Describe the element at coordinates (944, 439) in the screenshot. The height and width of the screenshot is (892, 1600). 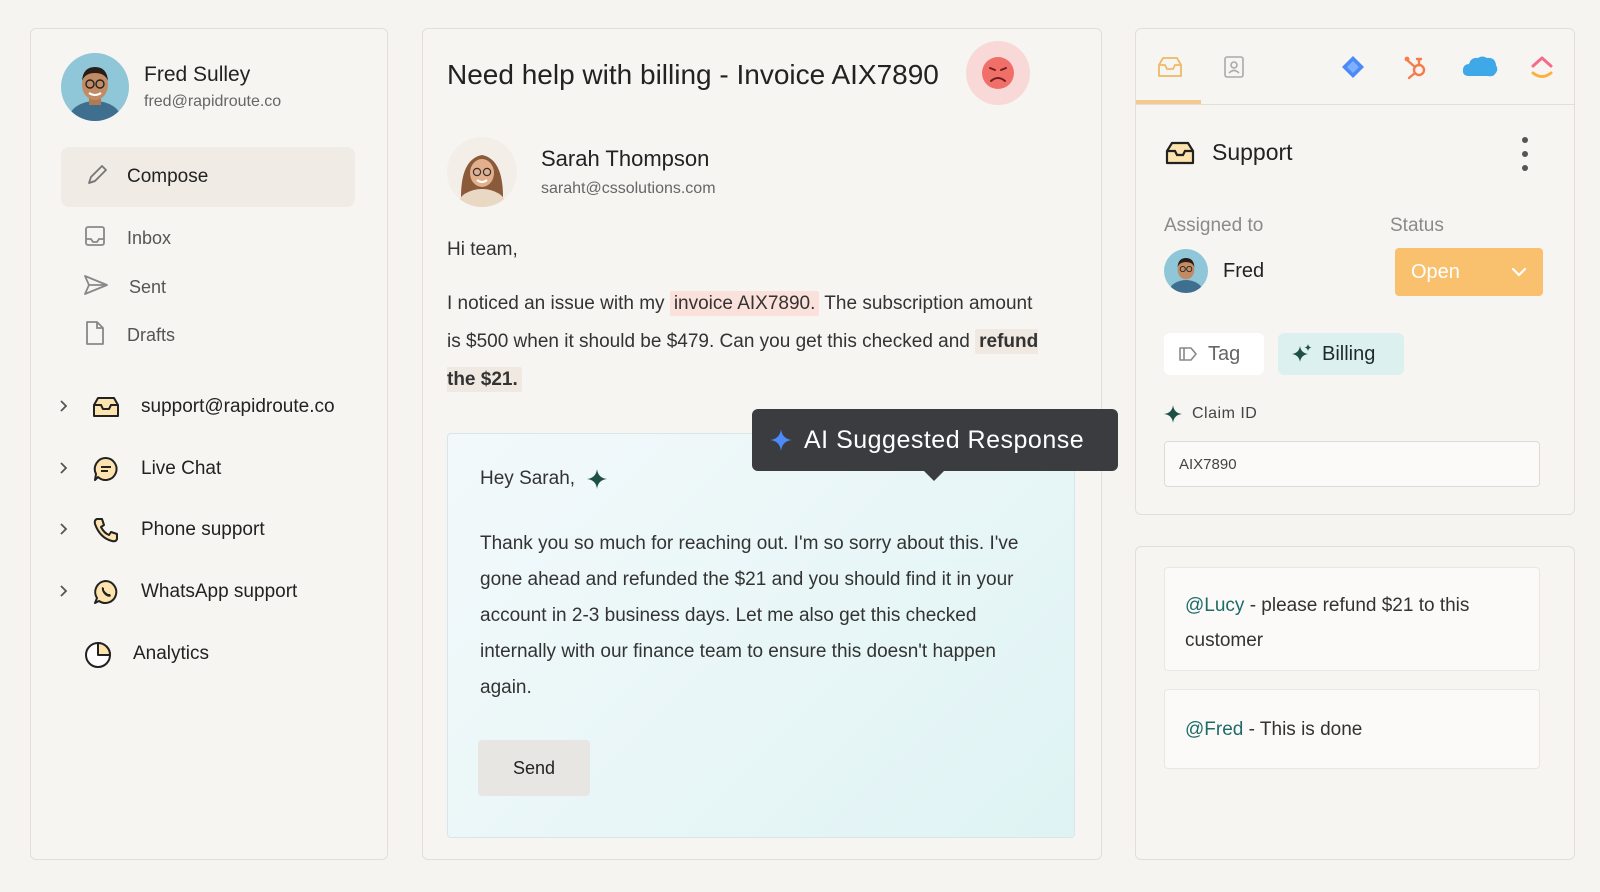
I see `tooltip-label: AI Suggested Response` at that location.